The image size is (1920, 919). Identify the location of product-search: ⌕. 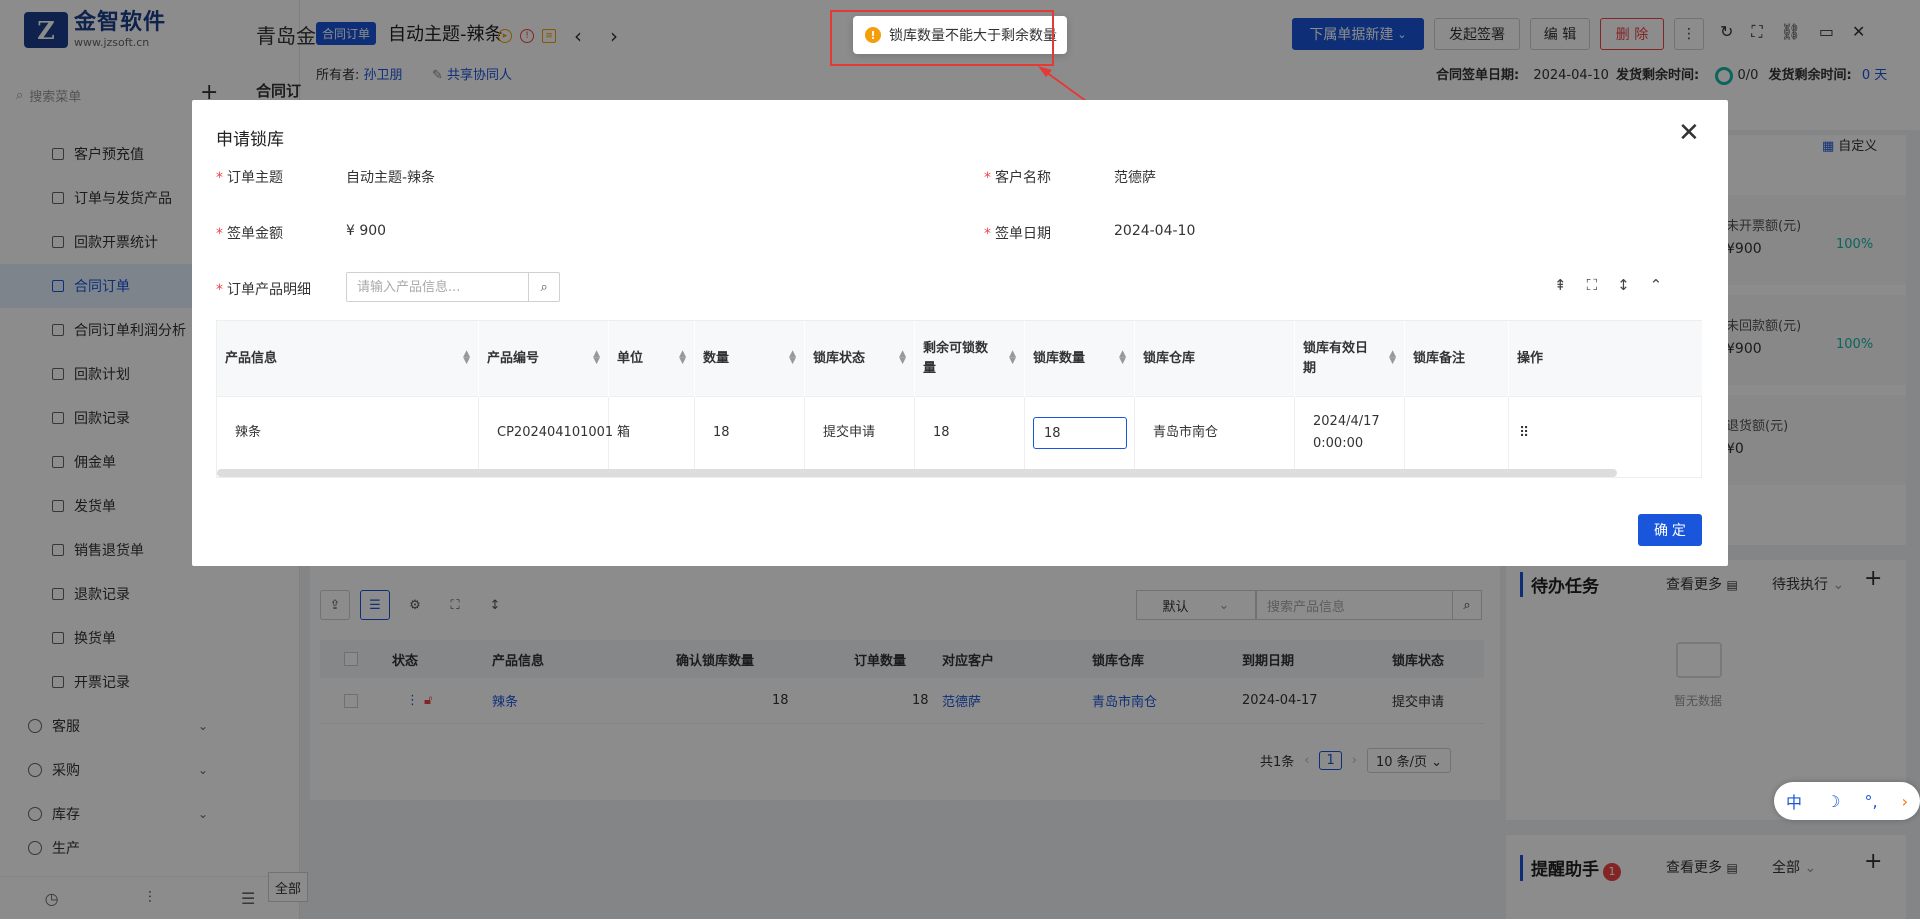
(453, 287).